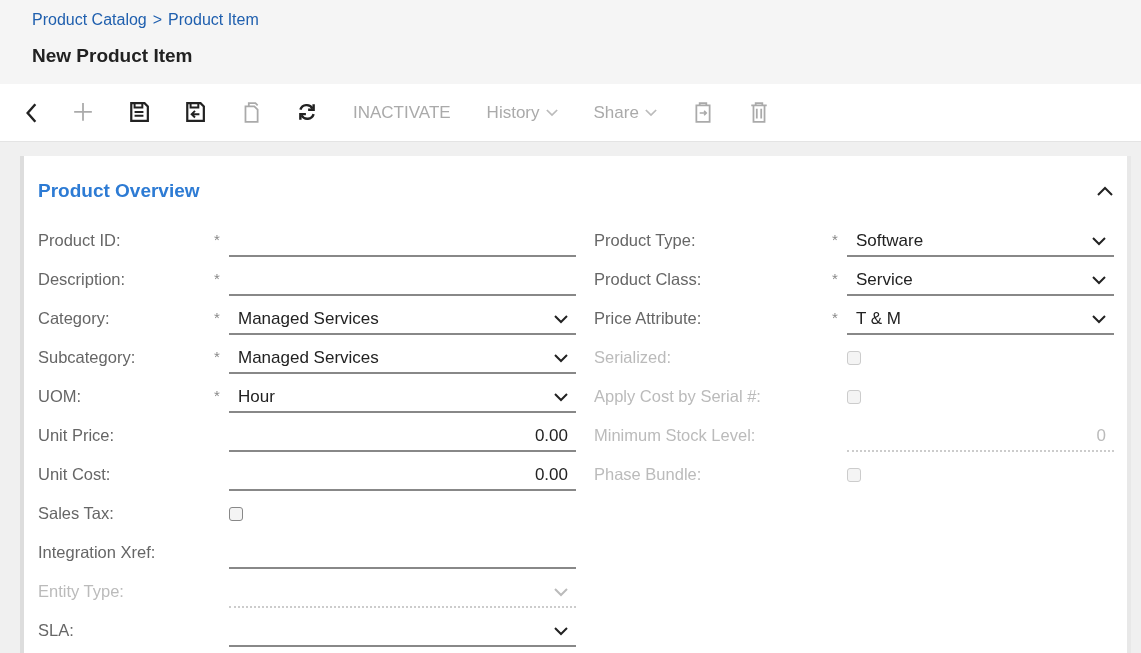 This screenshot has width=1141, height=653. Describe the element at coordinates (31, 112) in the screenshot. I see `back-icon` at that location.